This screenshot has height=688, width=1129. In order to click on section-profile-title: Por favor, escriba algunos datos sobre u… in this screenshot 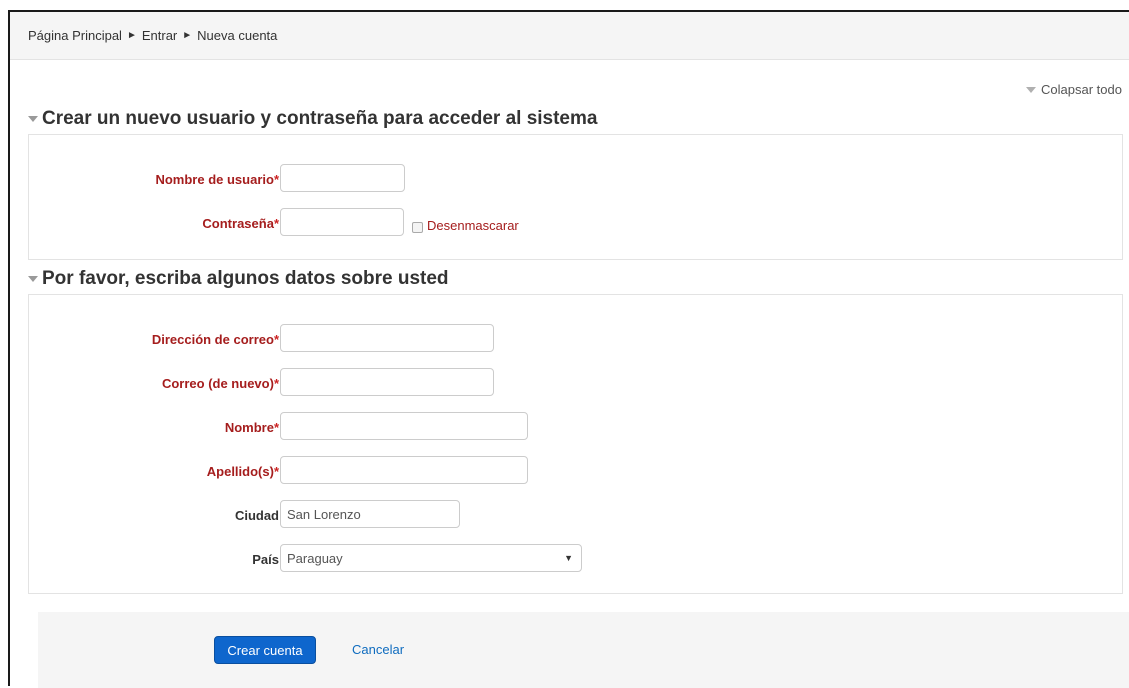, I will do `click(245, 278)`.